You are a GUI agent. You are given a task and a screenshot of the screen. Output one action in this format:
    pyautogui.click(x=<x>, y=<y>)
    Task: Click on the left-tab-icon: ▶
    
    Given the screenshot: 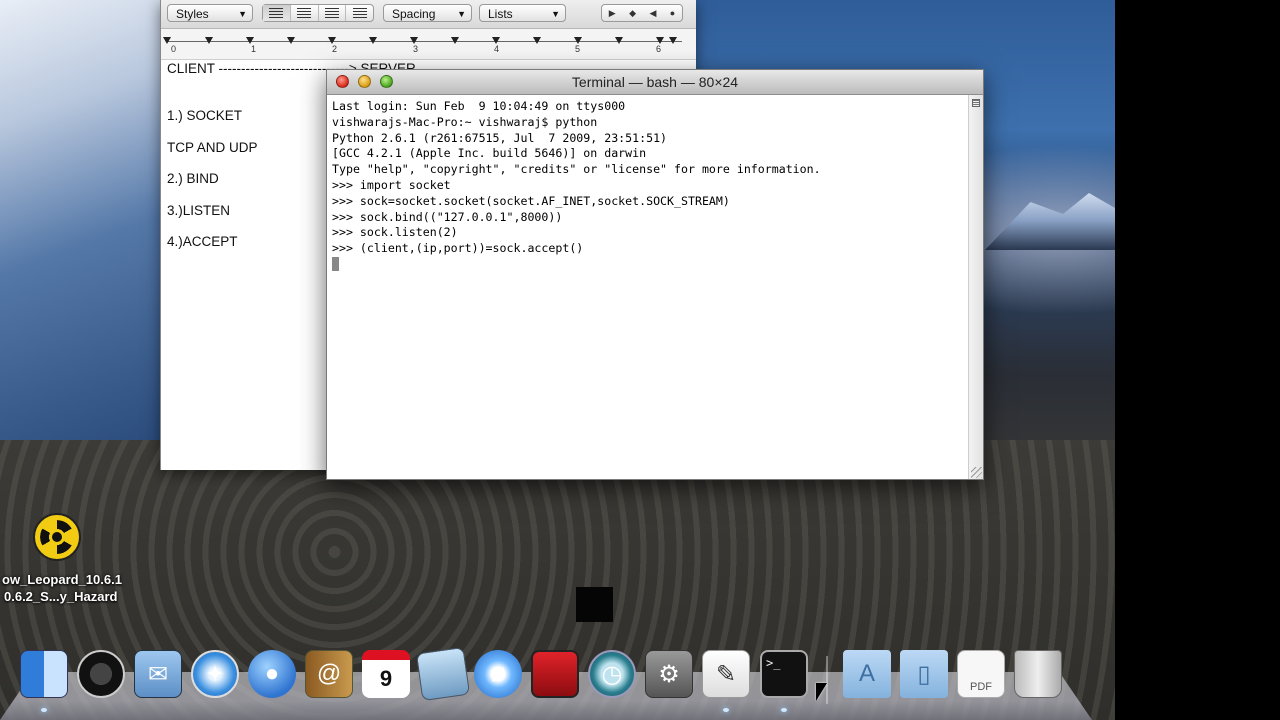 What is the action you would take?
    pyautogui.click(x=612, y=13)
    